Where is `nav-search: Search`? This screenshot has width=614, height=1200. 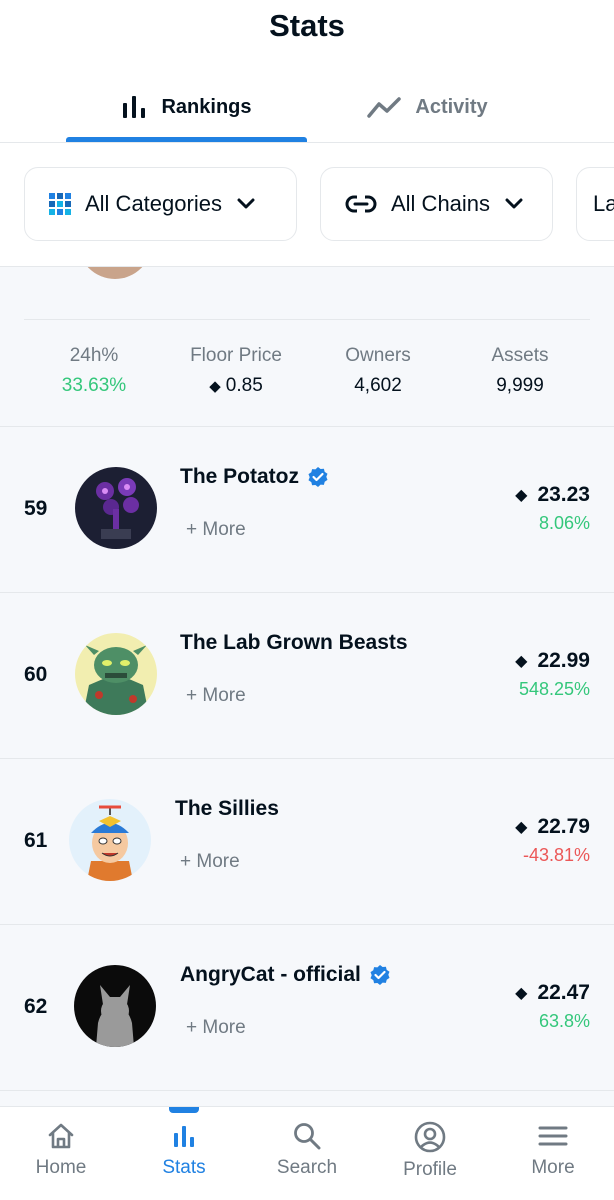
nav-search: Search is located at coordinates (307, 1150).